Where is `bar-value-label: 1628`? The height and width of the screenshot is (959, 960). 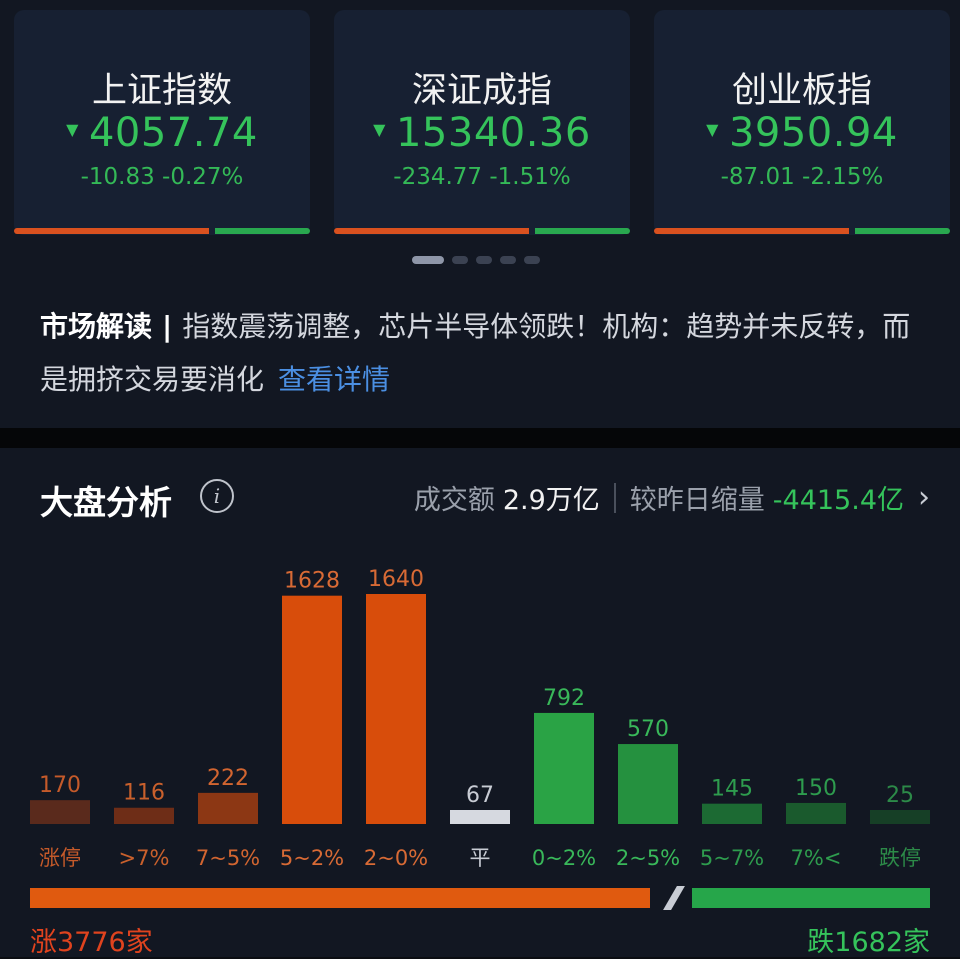 bar-value-label: 1628 is located at coordinates (312, 581).